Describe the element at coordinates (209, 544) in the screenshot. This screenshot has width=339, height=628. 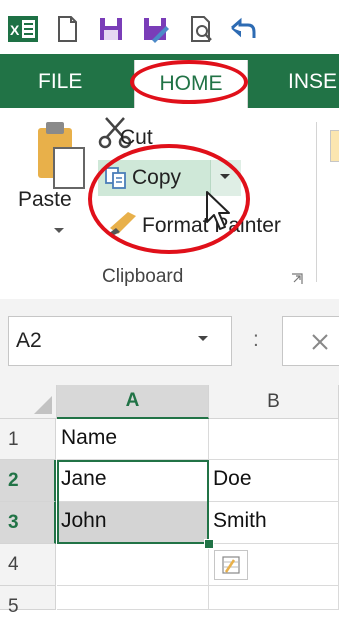
I see `fill-handle` at that location.